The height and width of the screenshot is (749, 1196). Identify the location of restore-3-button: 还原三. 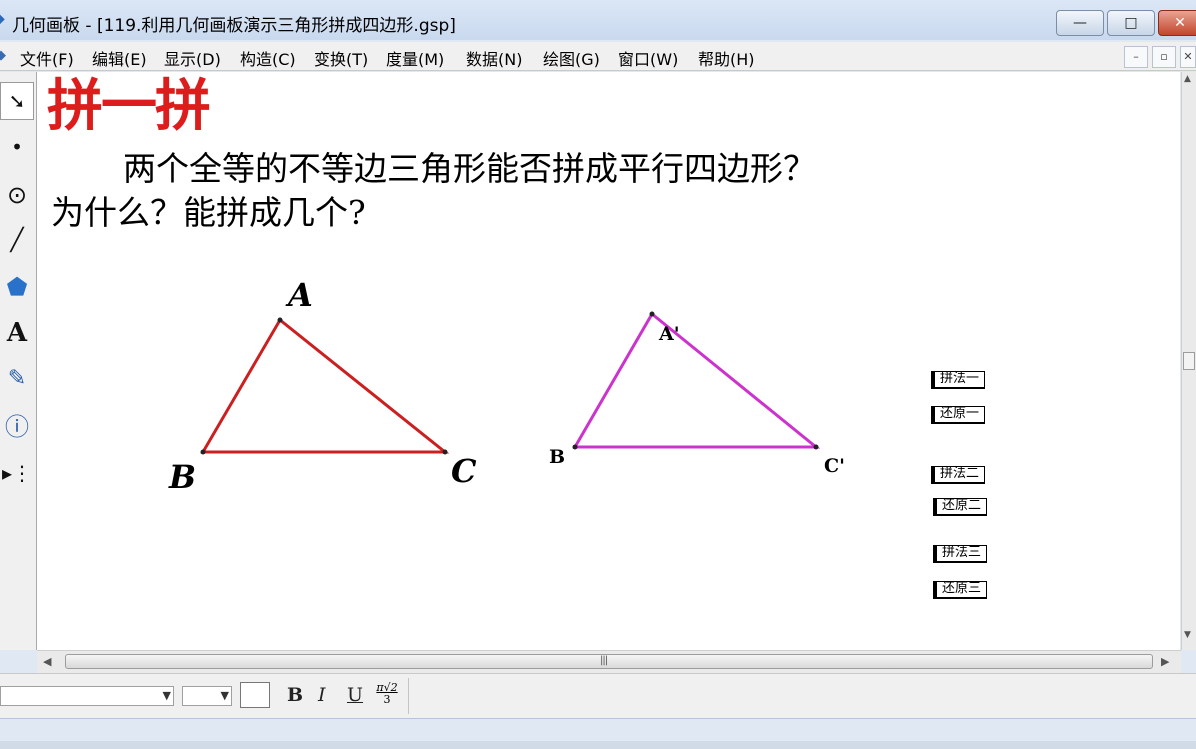
(960, 590).